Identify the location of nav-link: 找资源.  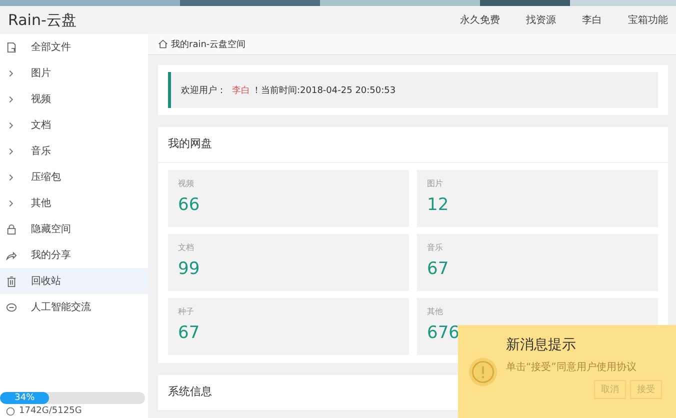
(541, 20).